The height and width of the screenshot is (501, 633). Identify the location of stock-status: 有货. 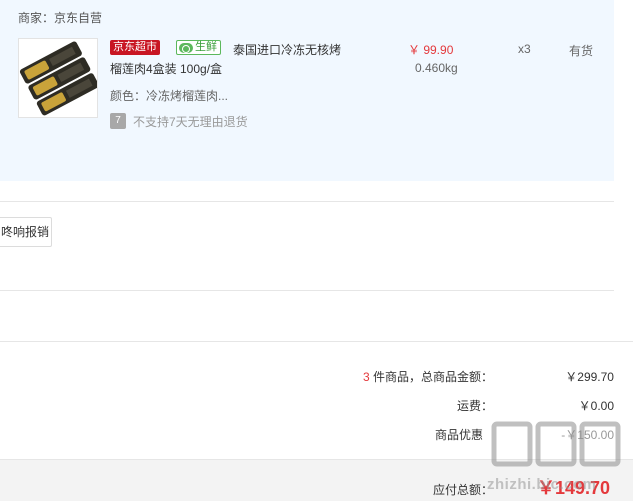
(581, 51).